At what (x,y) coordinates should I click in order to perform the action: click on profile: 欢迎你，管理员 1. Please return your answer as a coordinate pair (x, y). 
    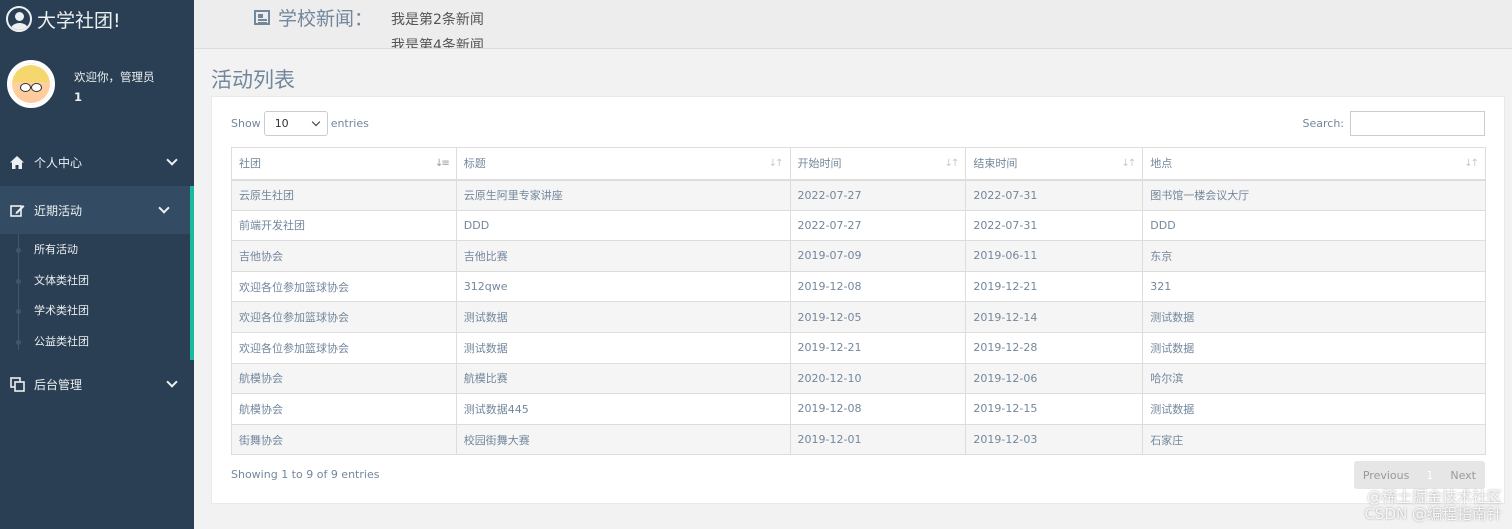
    Looking at the image, I should click on (97, 83).